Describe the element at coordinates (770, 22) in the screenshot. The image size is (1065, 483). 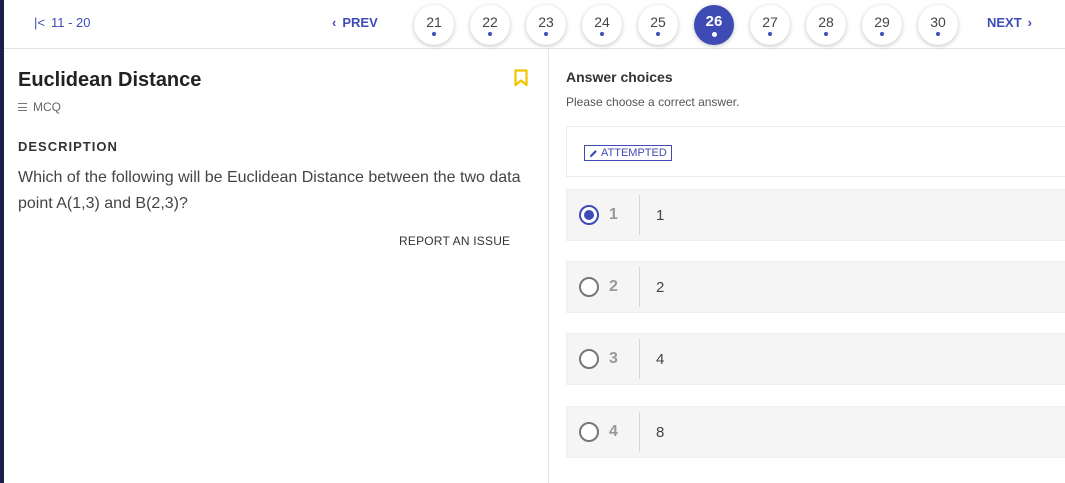
I see `page-number: 27` at that location.